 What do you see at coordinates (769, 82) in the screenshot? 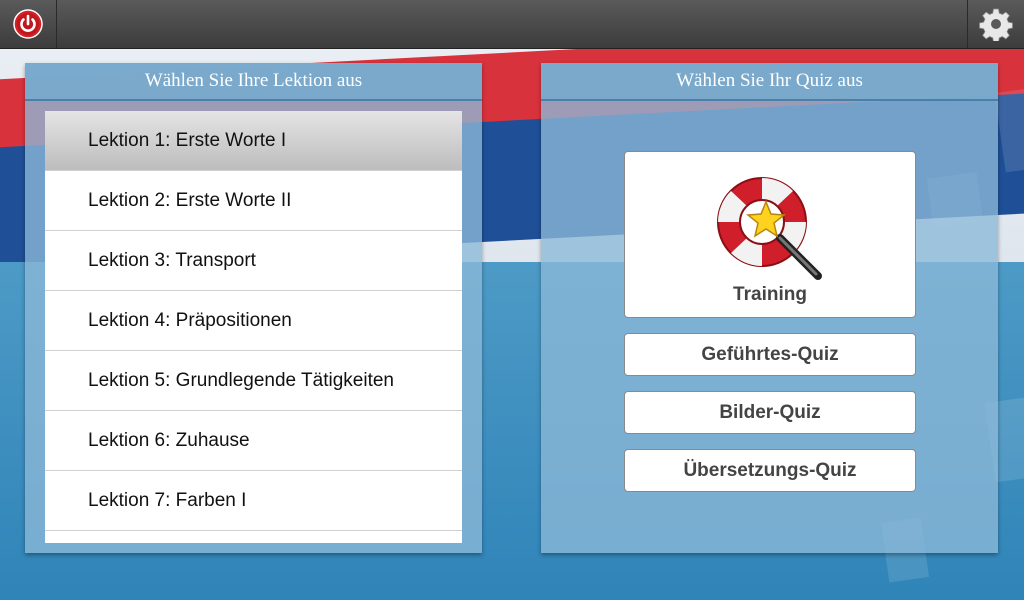
I see `quiz-panel-title: Wählen Sie Ihr Quiz aus` at bounding box center [769, 82].